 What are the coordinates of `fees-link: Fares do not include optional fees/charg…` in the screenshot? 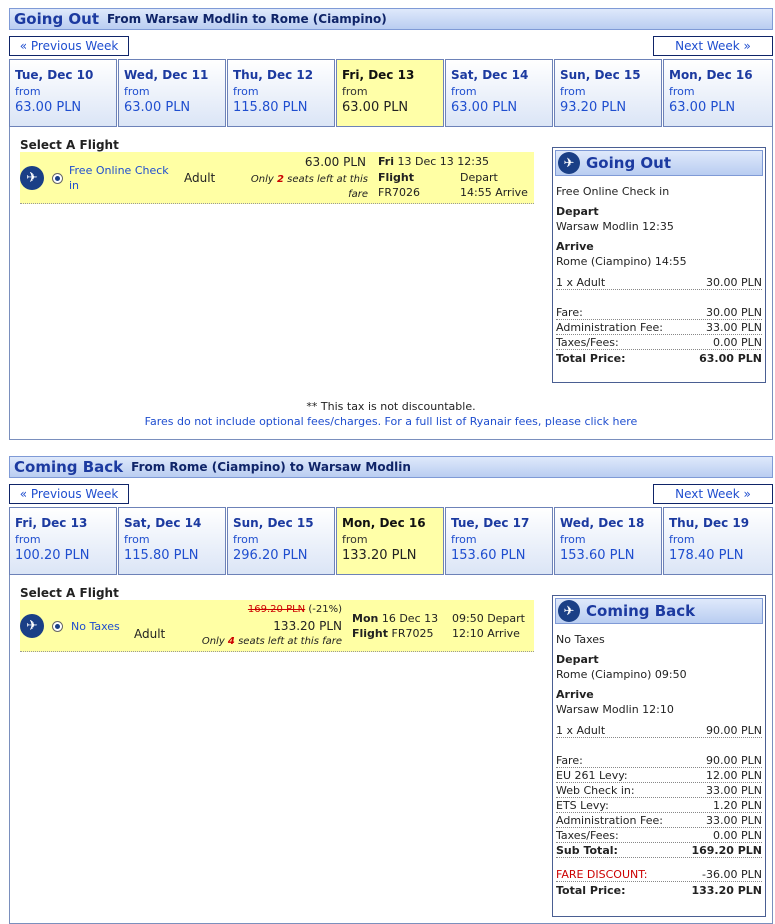 It's located at (391, 421).